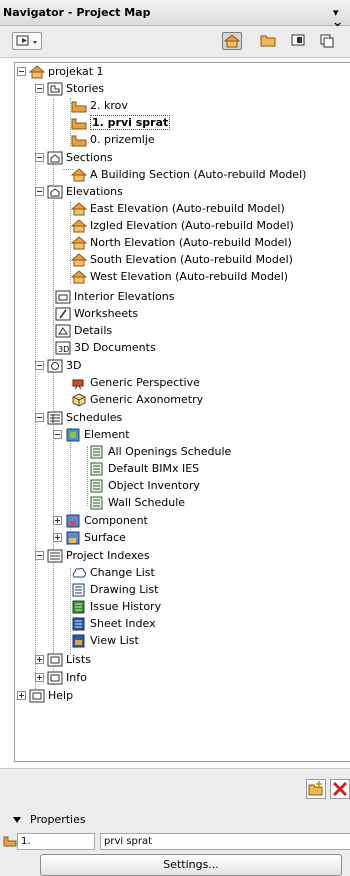 This screenshot has height=876, width=350. What do you see at coordinates (105, 347) in the screenshot?
I see `tree-item-3d-documents: 3D 3D Documents` at bounding box center [105, 347].